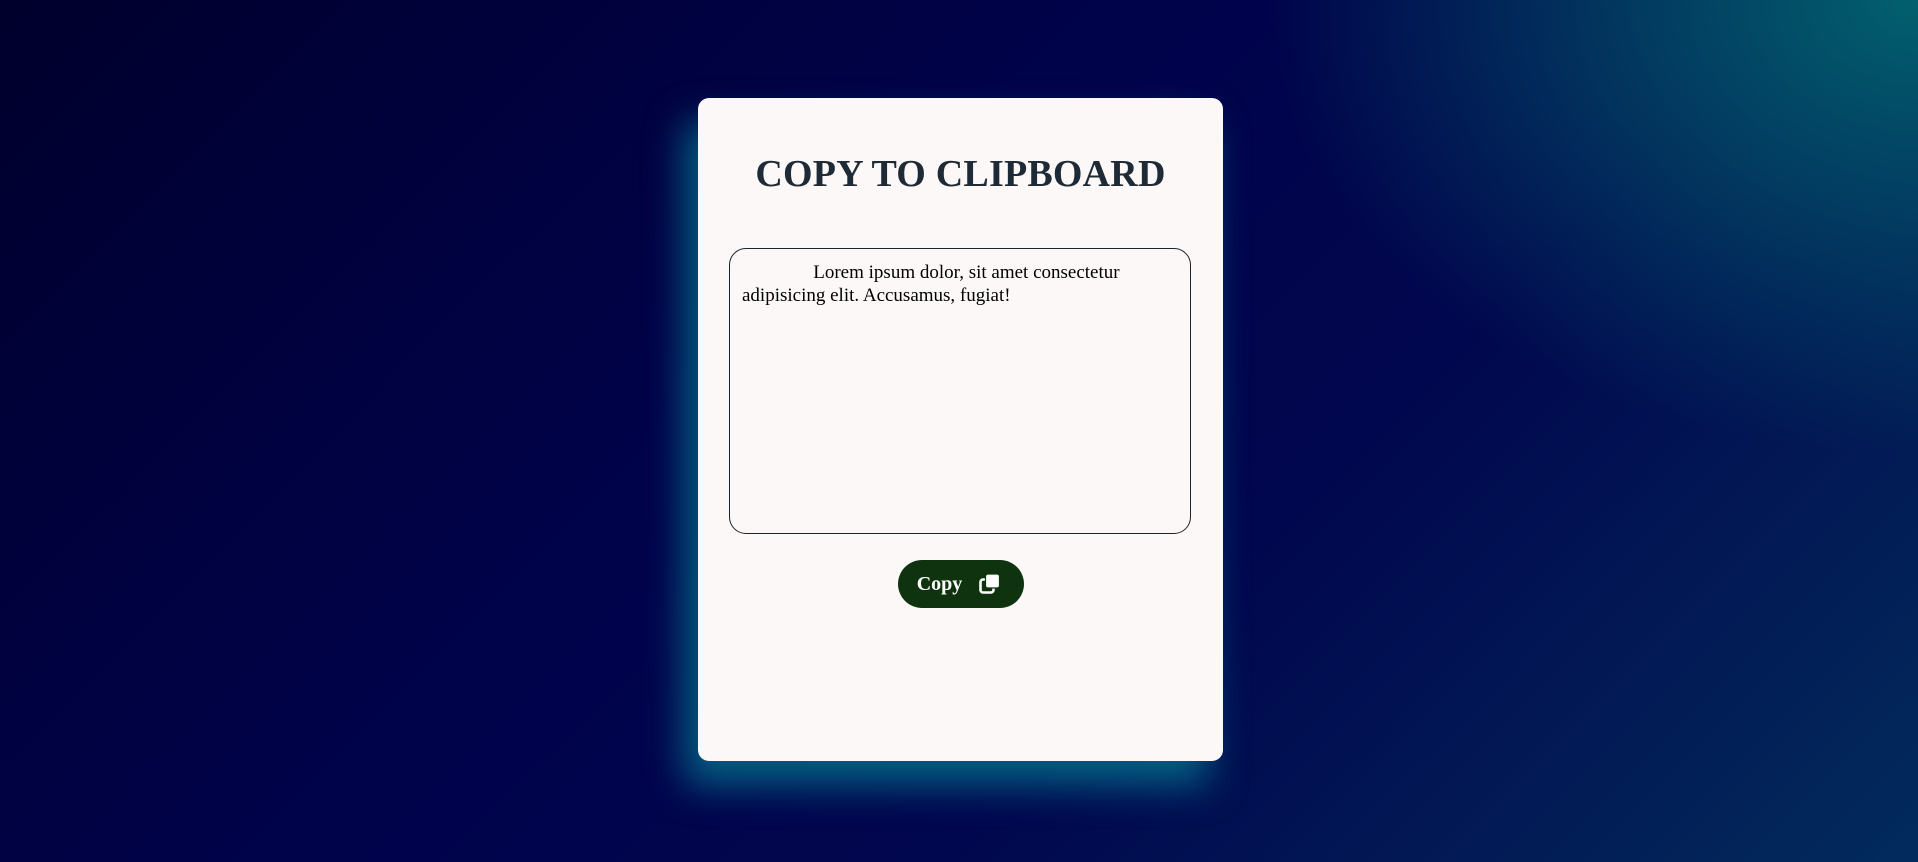 Image resolution: width=1918 pixels, height=862 pixels. What do you see at coordinates (939, 583) in the screenshot?
I see `copy-button-label: Copy` at bounding box center [939, 583].